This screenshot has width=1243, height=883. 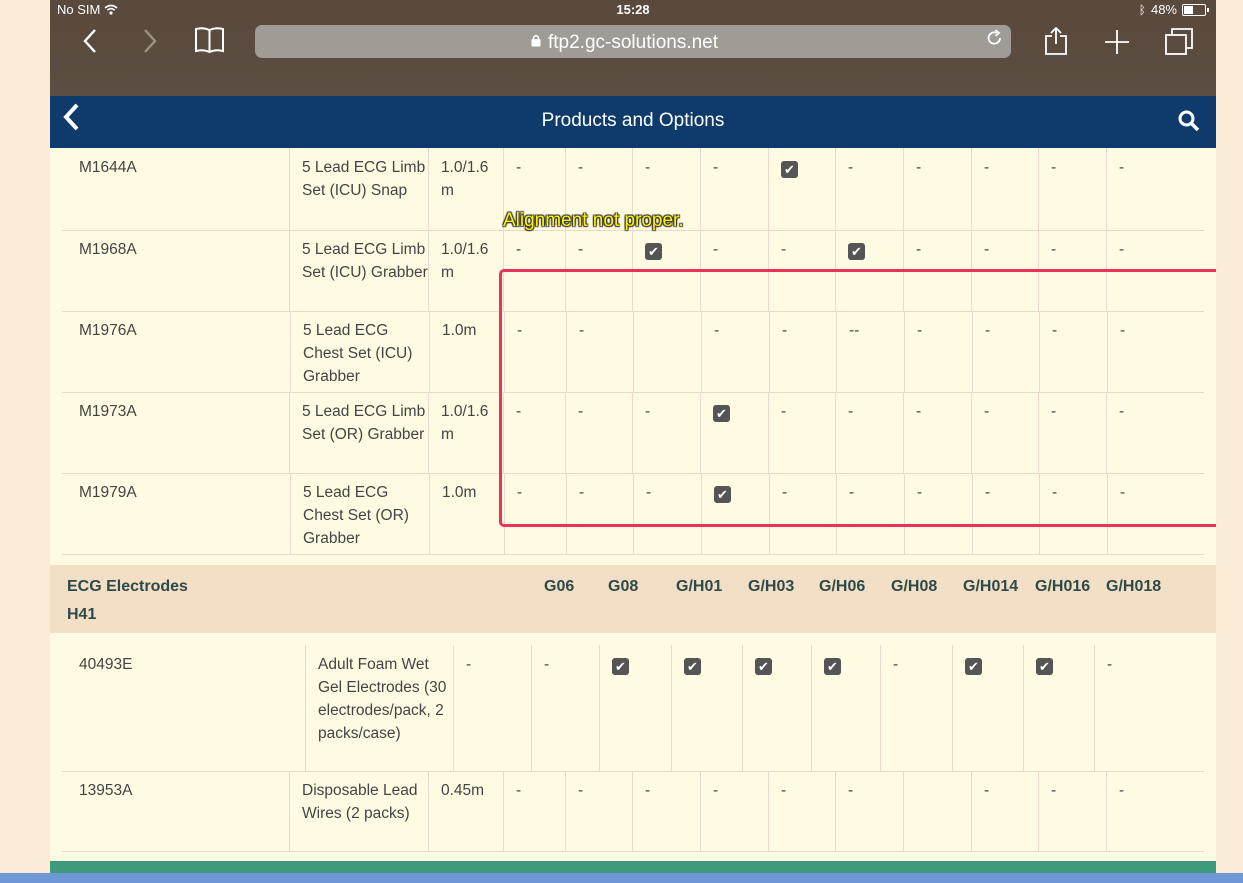 What do you see at coordinates (108, 167) in the screenshot?
I see `product-code-cell-text: M1644A` at bounding box center [108, 167].